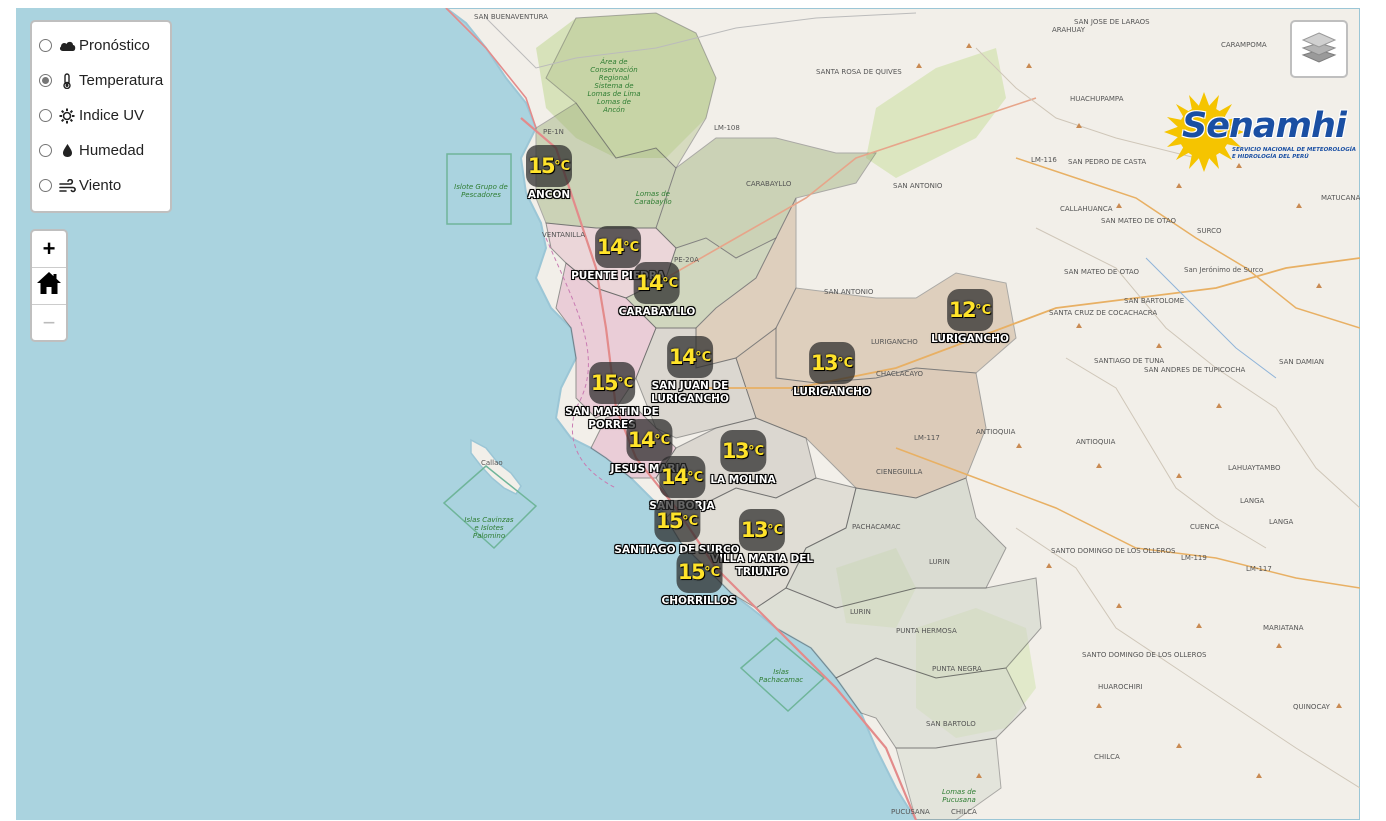 Image resolution: width=1386 pixels, height=821 pixels. Describe the element at coordinates (49, 249) in the screenshot. I see `zoom-in-button: +` at that location.